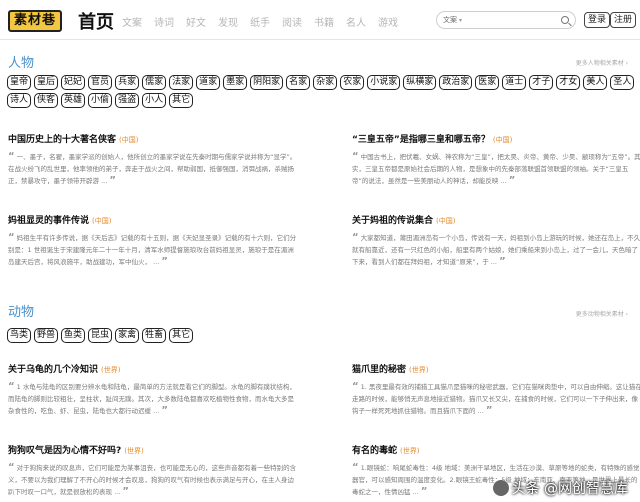 This screenshot has width=640, height=502. I want to click on article-title: “三皇五帝”是指哪三皇和哪五帝？ (中国), so click(496, 138).